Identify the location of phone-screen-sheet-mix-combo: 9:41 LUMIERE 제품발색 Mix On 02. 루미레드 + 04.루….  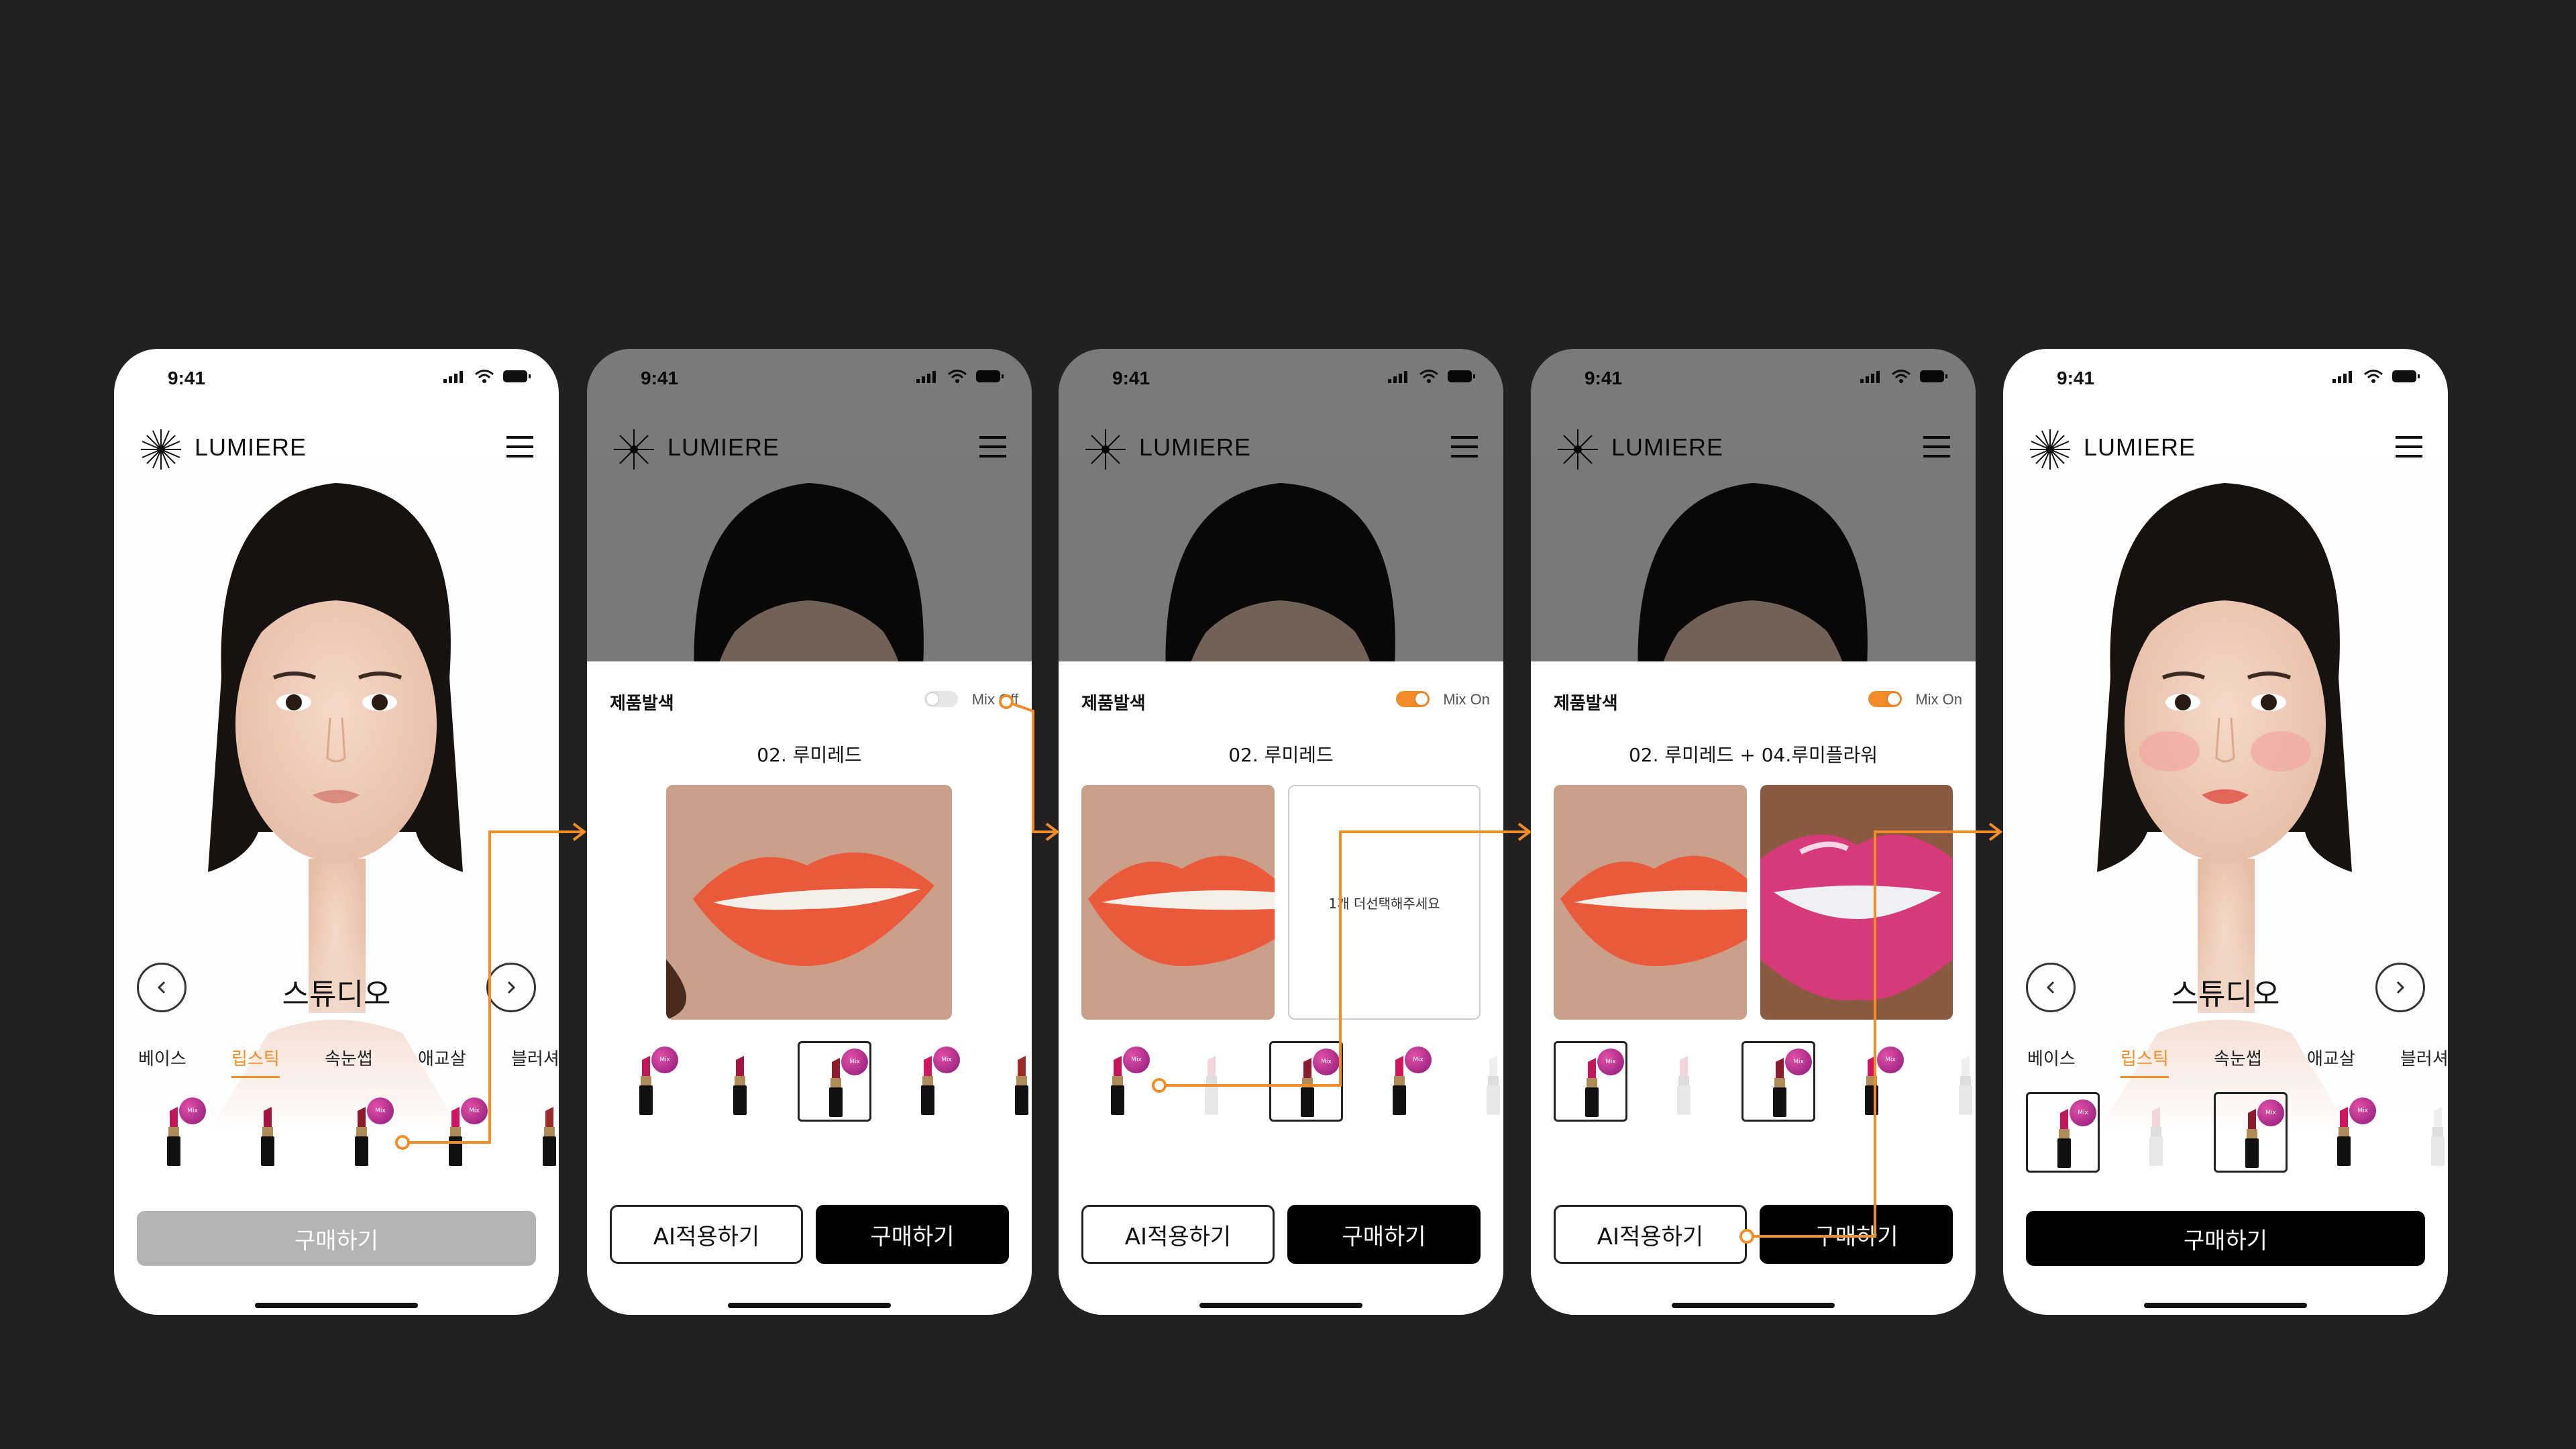
(1753, 832).